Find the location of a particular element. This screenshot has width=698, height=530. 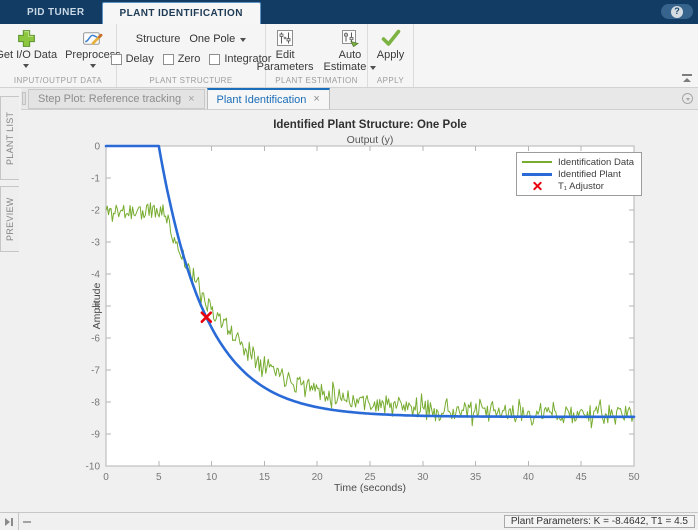

collapse-toolstrip-icon is located at coordinates (687, 78).